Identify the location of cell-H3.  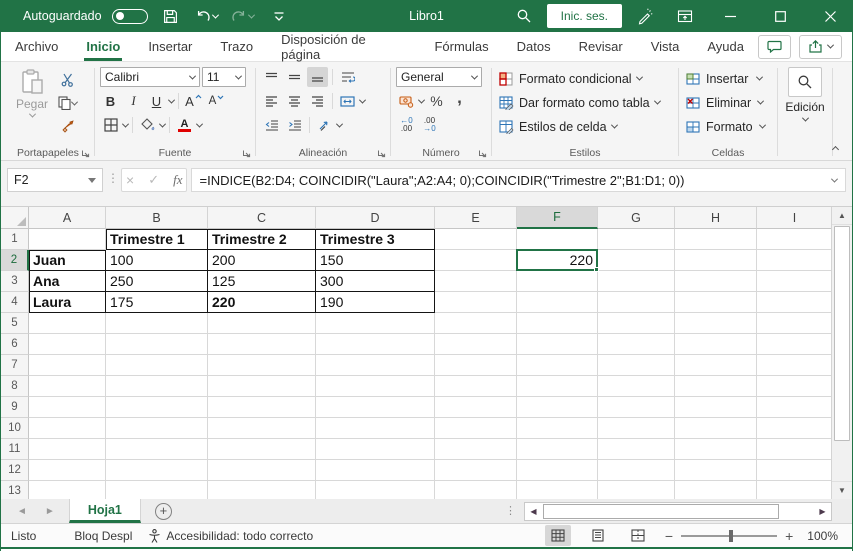
(716, 281).